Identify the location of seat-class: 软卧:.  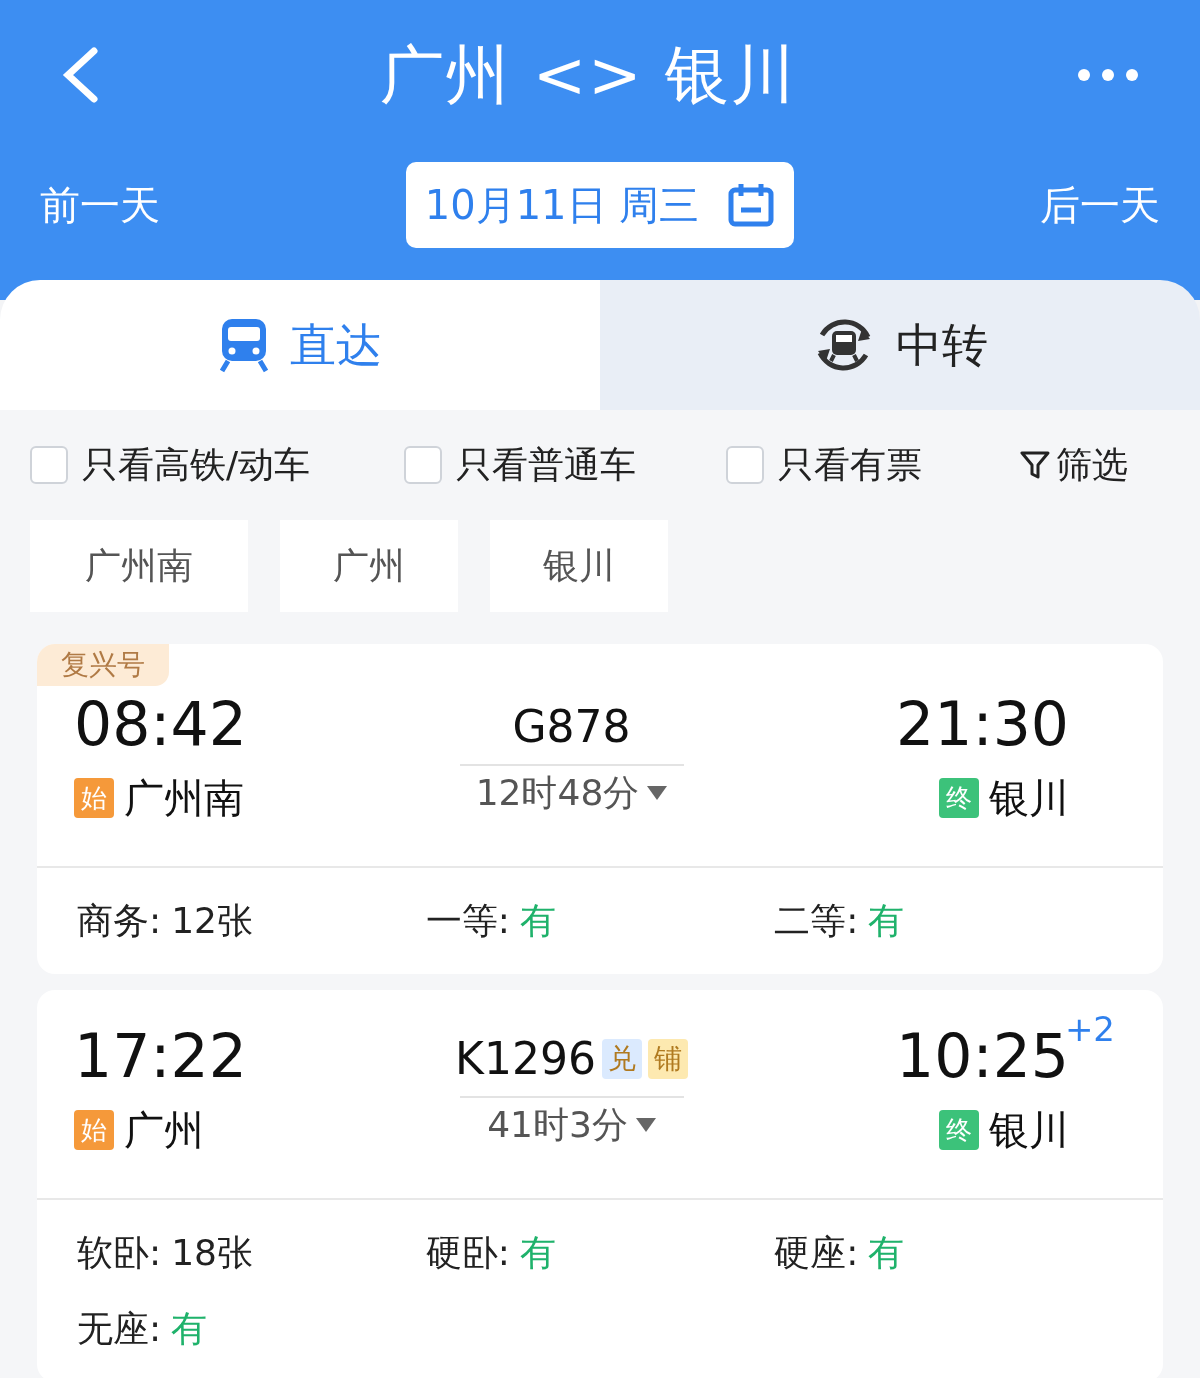
(119, 1253).